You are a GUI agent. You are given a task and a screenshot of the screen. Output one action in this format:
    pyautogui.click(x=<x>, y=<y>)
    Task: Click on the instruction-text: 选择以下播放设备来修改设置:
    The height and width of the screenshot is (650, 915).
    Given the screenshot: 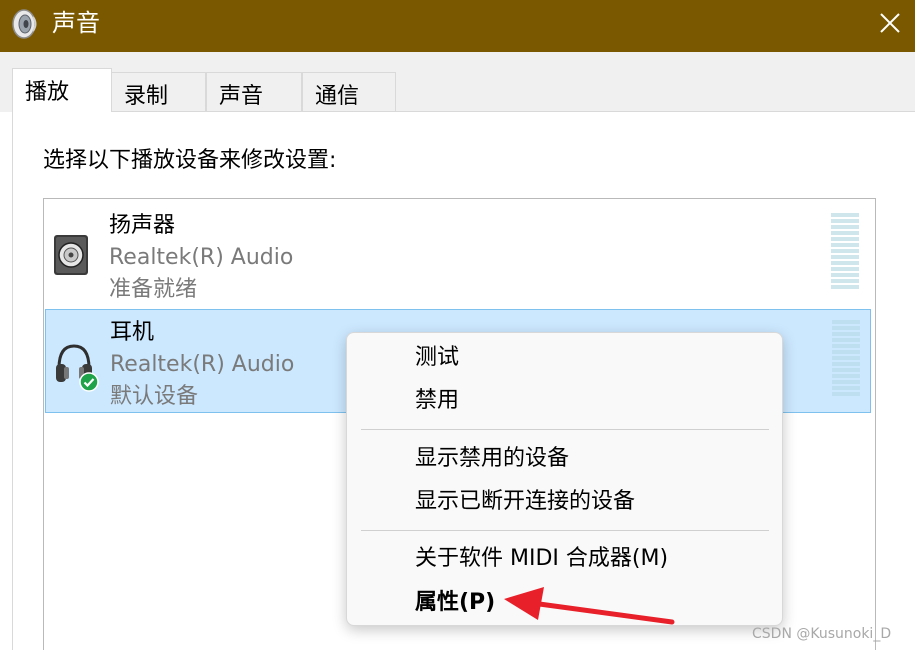 What is the action you would take?
    pyautogui.click(x=190, y=160)
    